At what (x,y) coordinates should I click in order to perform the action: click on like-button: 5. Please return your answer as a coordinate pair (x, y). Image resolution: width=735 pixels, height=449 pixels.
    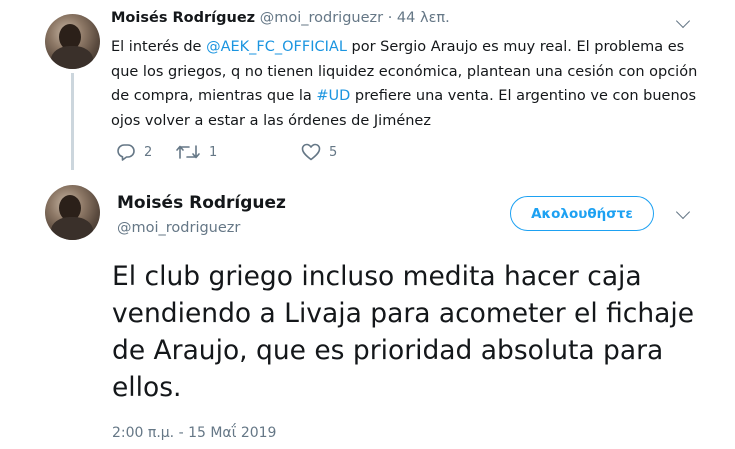
    Looking at the image, I should click on (319, 152).